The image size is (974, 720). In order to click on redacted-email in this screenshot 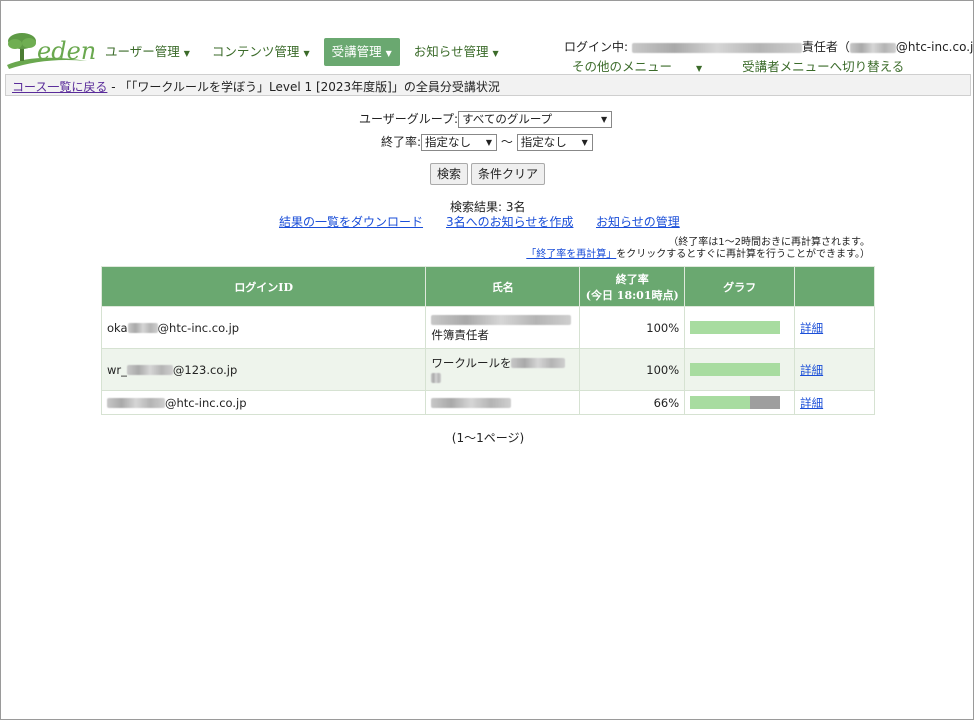, I will do `click(872, 47)`.